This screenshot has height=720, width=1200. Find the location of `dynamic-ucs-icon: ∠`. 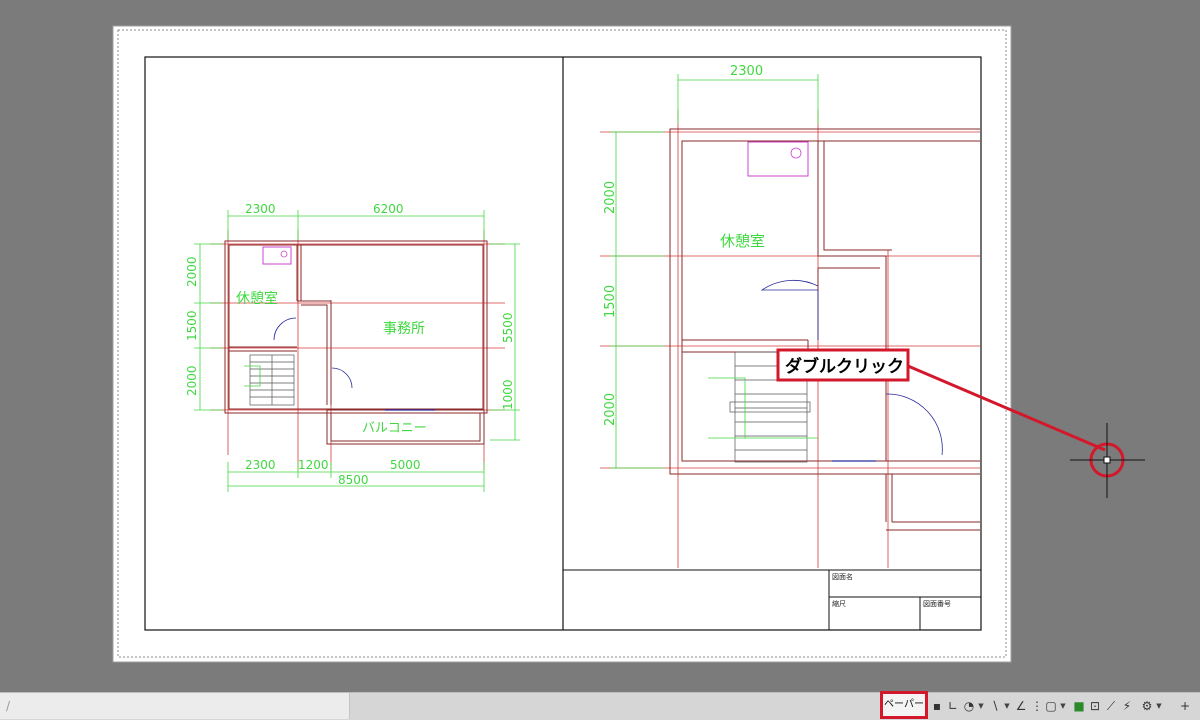

dynamic-ucs-icon: ∠ is located at coordinates (1021, 706).